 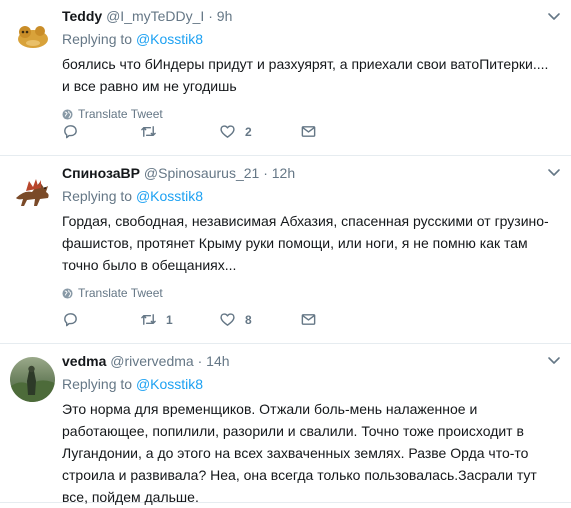 I want to click on like-button: 2, so click(x=235, y=131).